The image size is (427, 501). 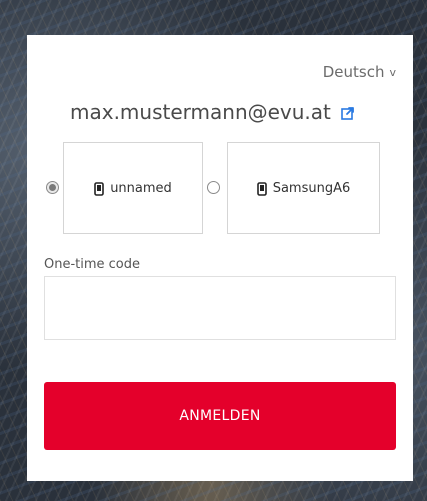 What do you see at coordinates (220, 416) in the screenshot?
I see `submit-button: ANMELDEN` at bounding box center [220, 416].